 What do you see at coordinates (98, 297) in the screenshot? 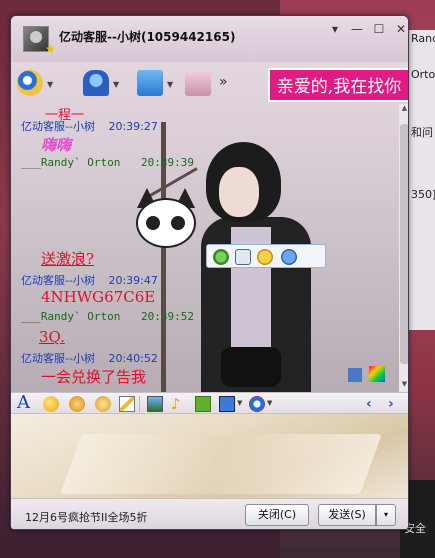
I see `message-text: 4NHWG67C6E` at bounding box center [98, 297].